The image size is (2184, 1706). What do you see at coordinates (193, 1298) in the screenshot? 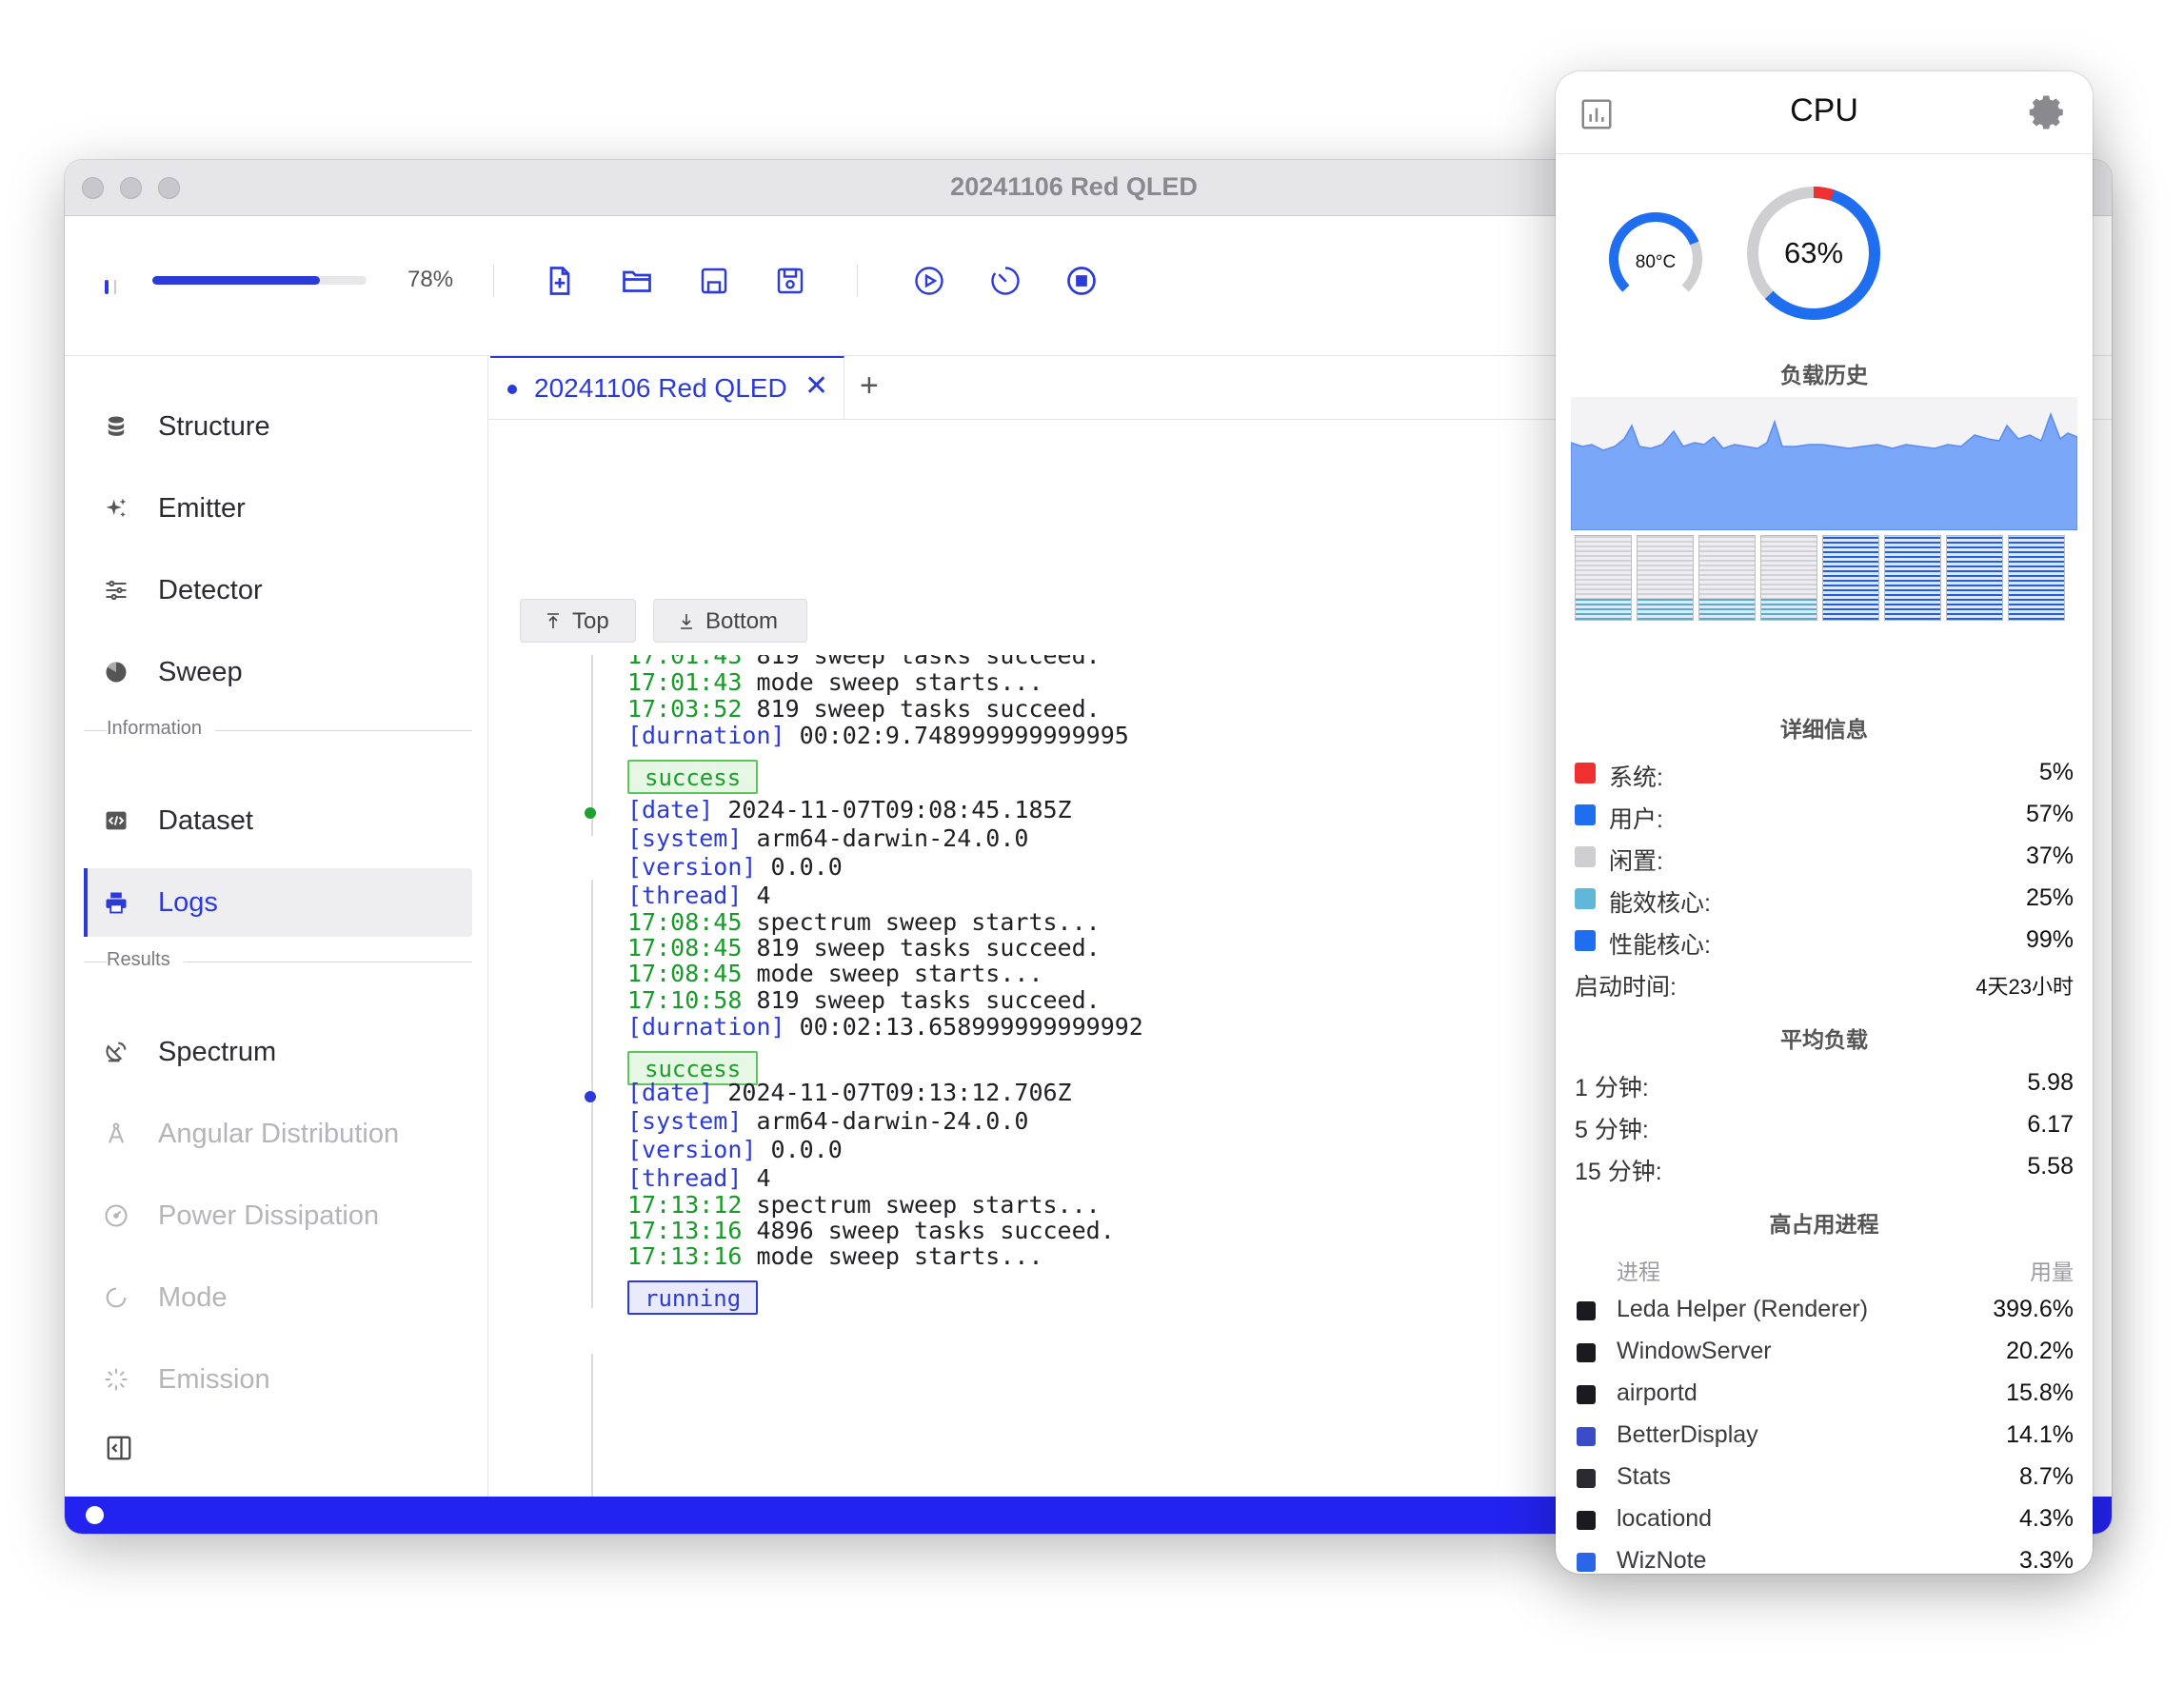
I see `sidebar-item-label: Mode` at bounding box center [193, 1298].